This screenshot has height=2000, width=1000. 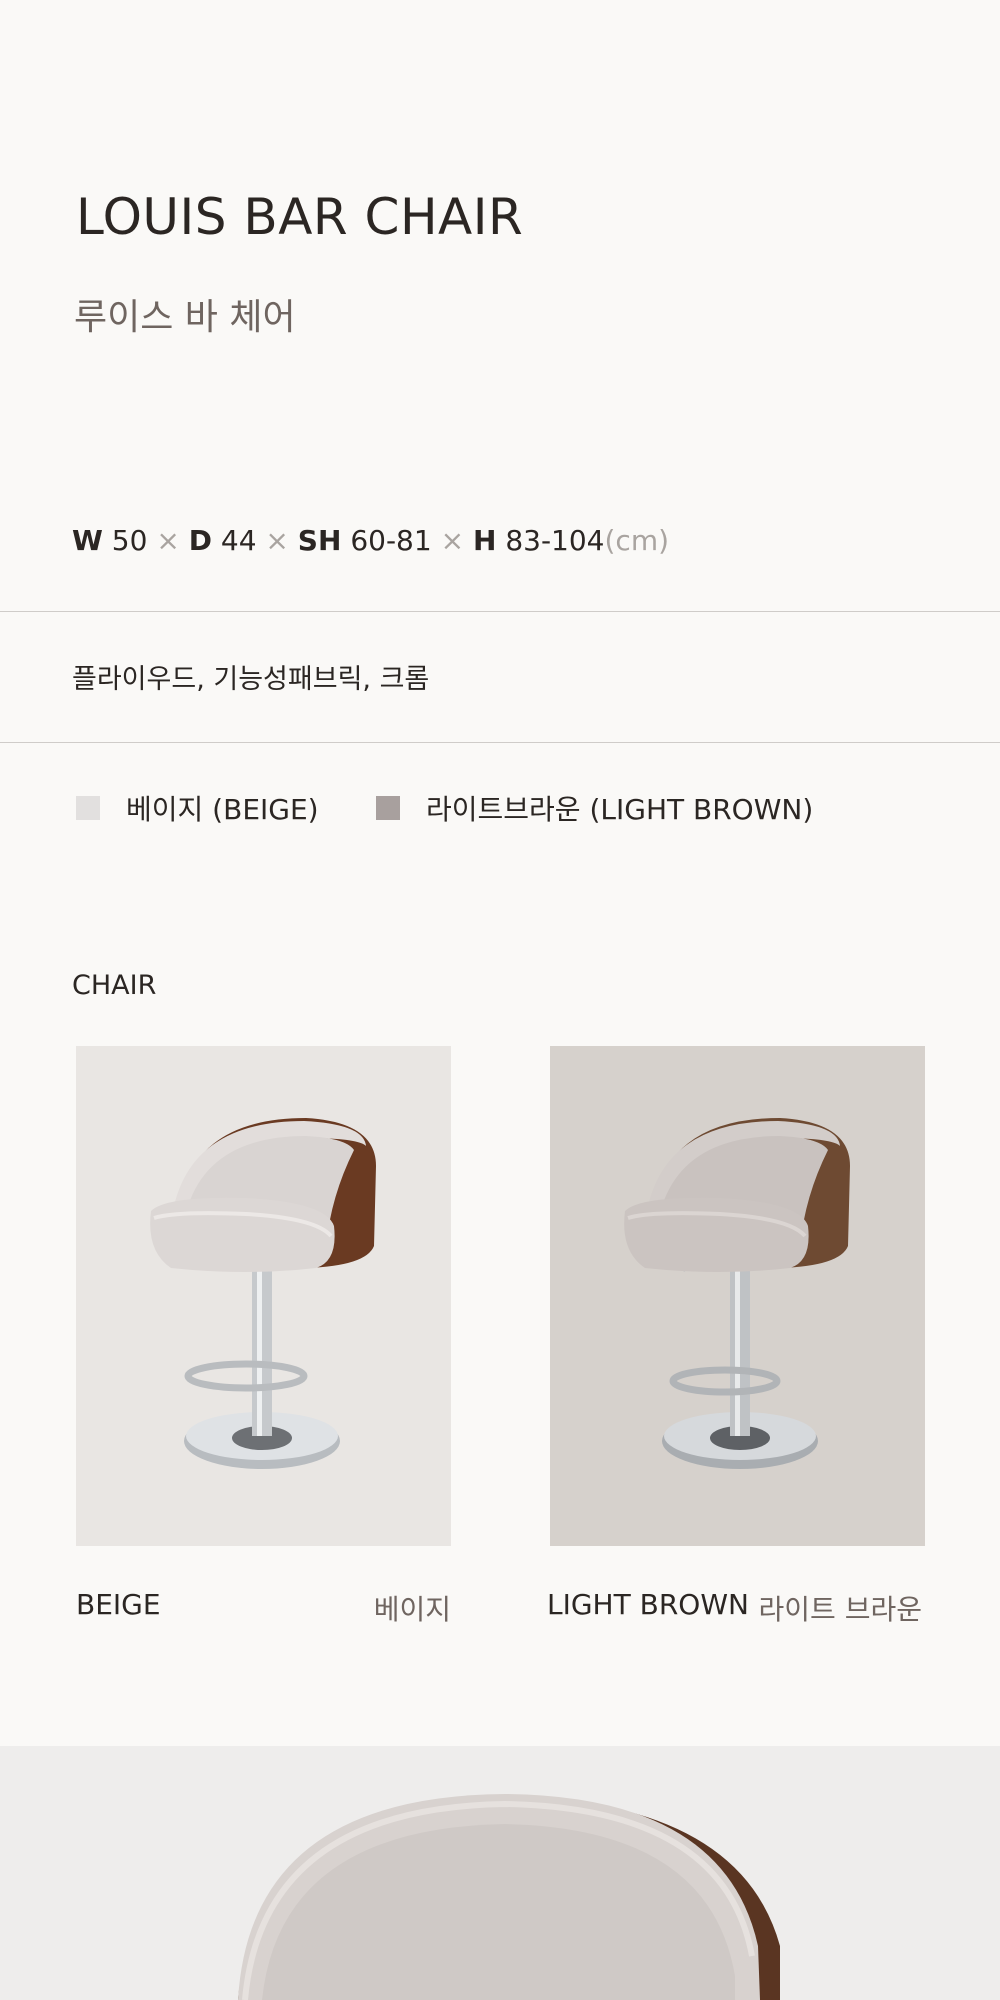 I want to click on light-brown-bar-chair-photo-icon, so click(x=737, y=1293).